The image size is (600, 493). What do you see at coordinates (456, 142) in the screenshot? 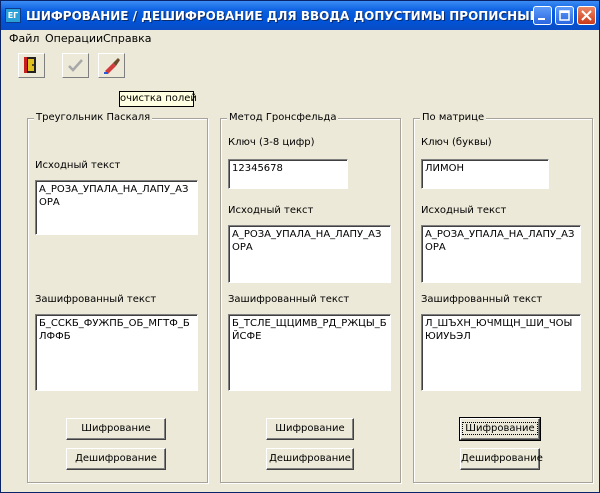
I see `key-label: Ключ (буквы)` at bounding box center [456, 142].